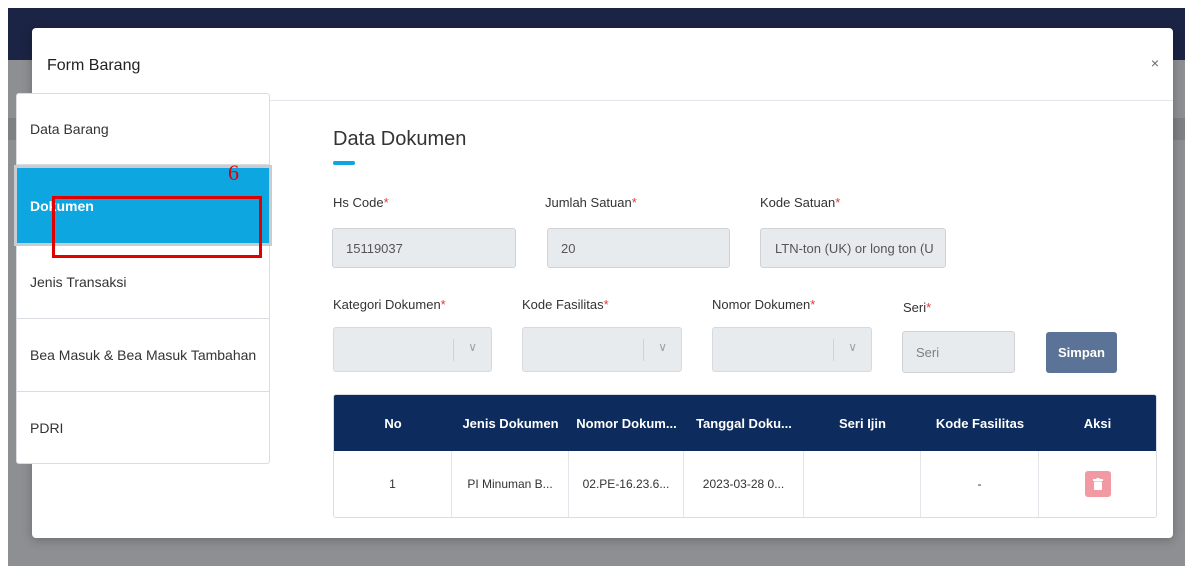  What do you see at coordinates (424, 248) in the screenshot?
I see `hs-code-field: 15119037` at bounding box center [424, 248].